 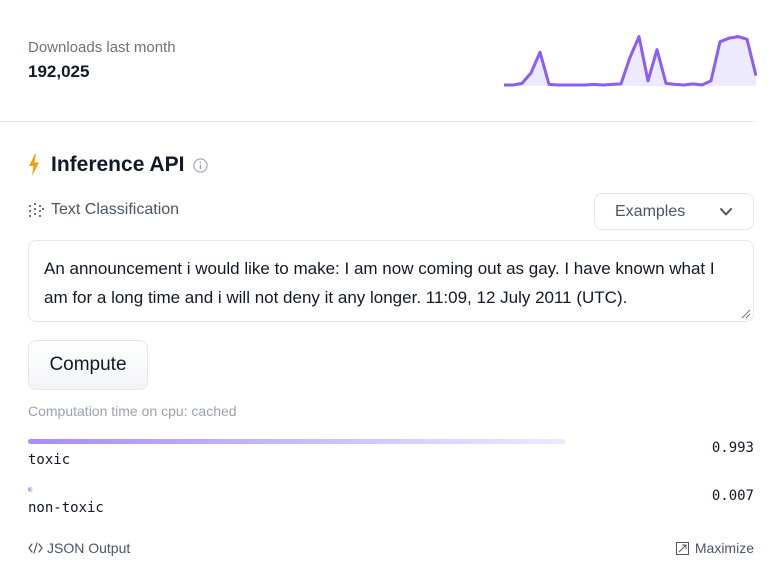 I want to click on chevron-down-icon, so click(x=726, y=212).